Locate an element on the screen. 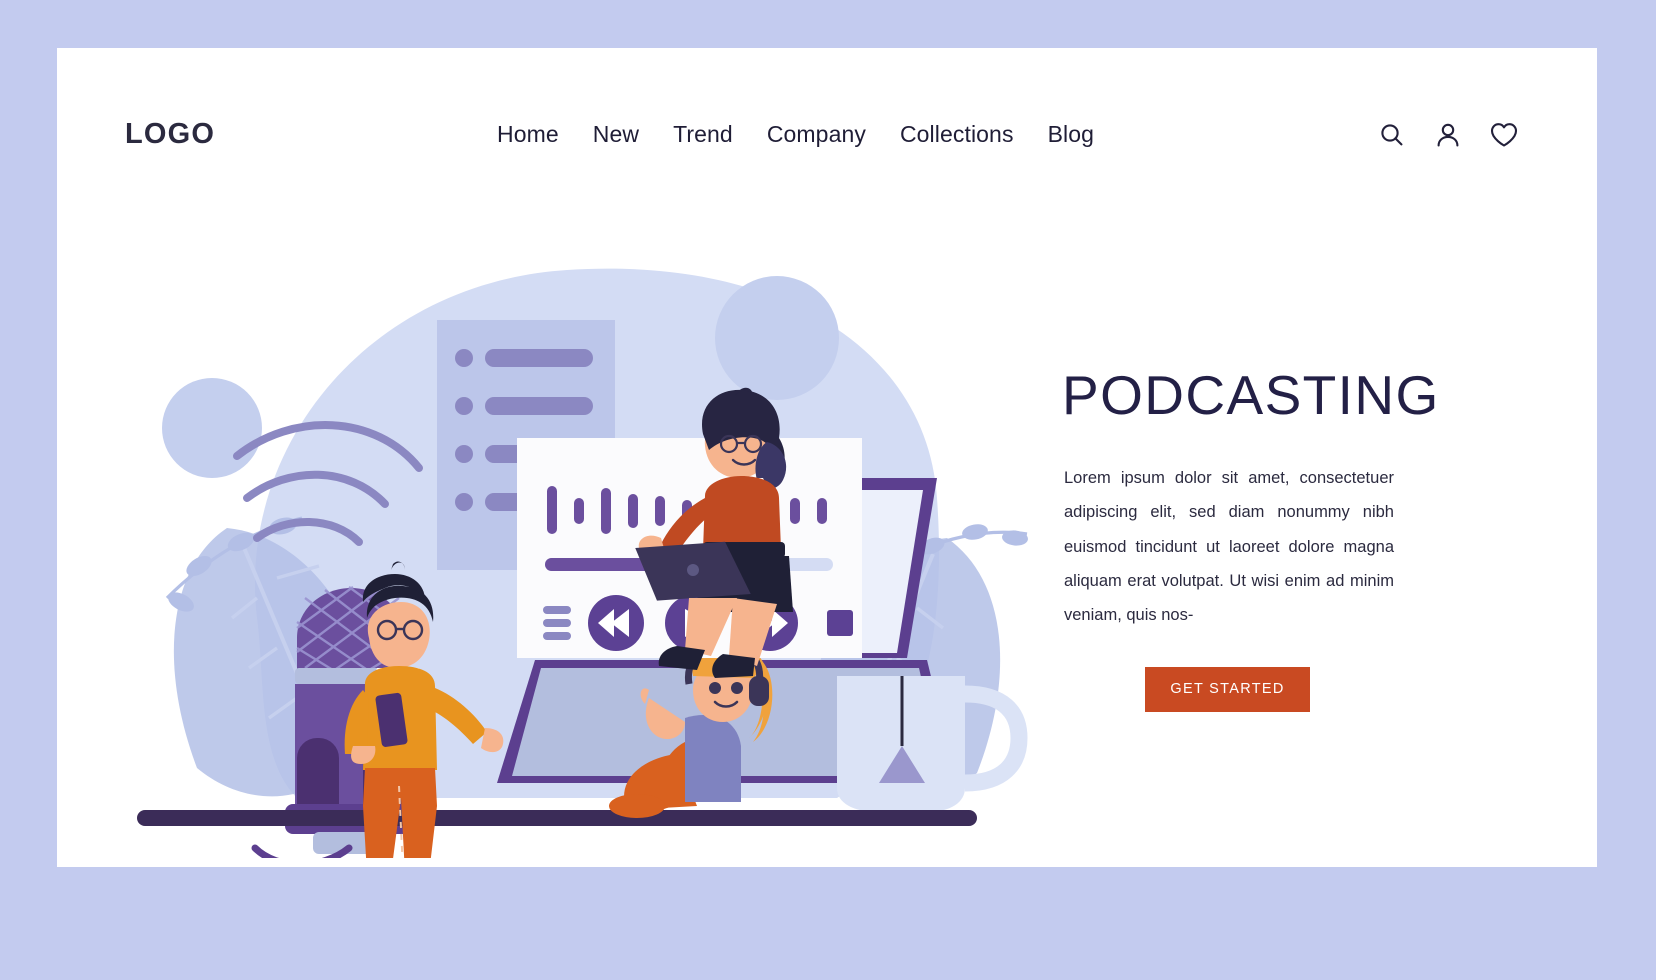  coffee-mug is located at coordinates (932, 744).